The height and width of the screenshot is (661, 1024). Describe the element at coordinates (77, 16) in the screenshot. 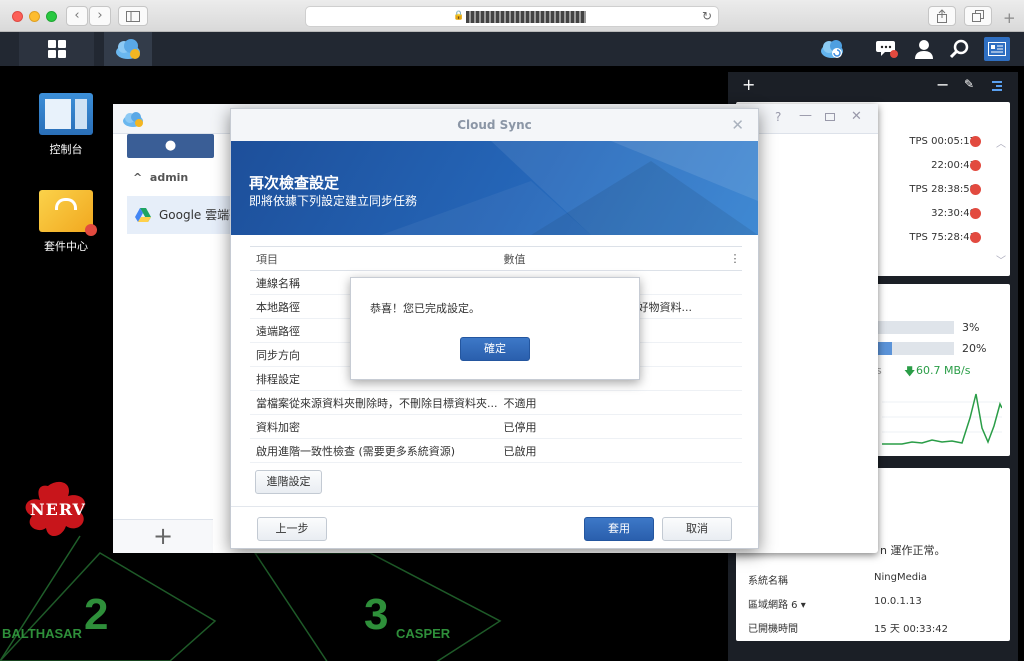

I see `back-nav-button: ‹` at that location.